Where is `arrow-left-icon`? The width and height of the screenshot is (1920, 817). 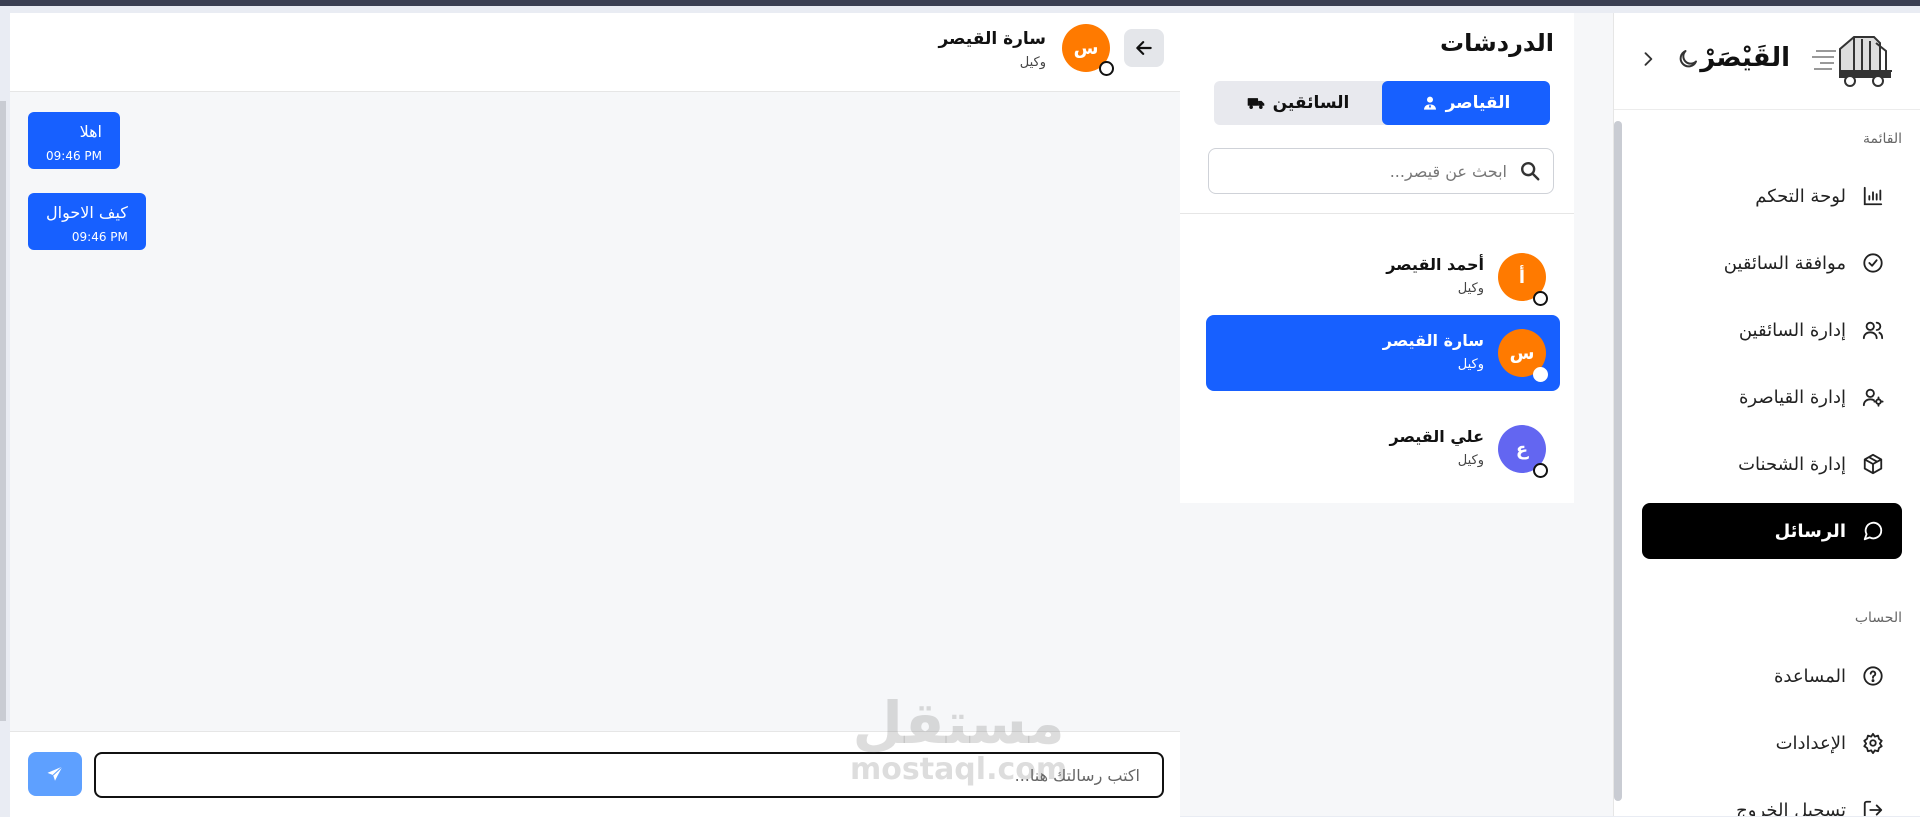
arrow-left-icon is located at coordinates (1144, 48).